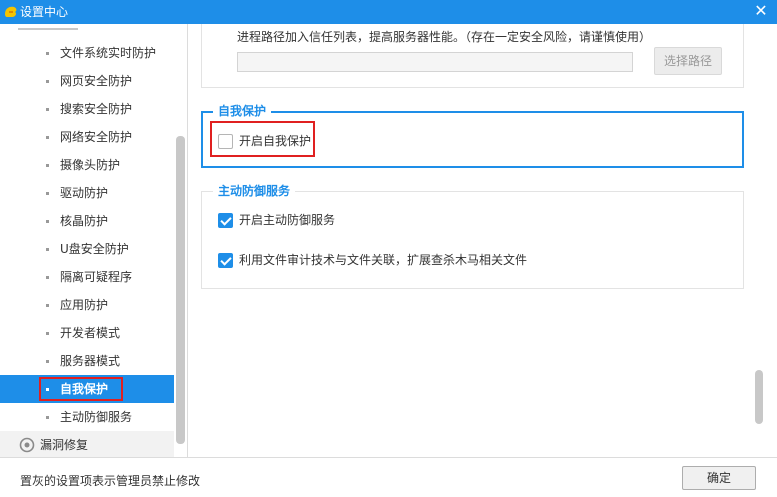 This screenshot has width=777, height=497. What do you see at coordinates (90, 165) in the screenshot?
I see `sidebar-item-label: 摄像头防护` at bounding box center [90, 165].